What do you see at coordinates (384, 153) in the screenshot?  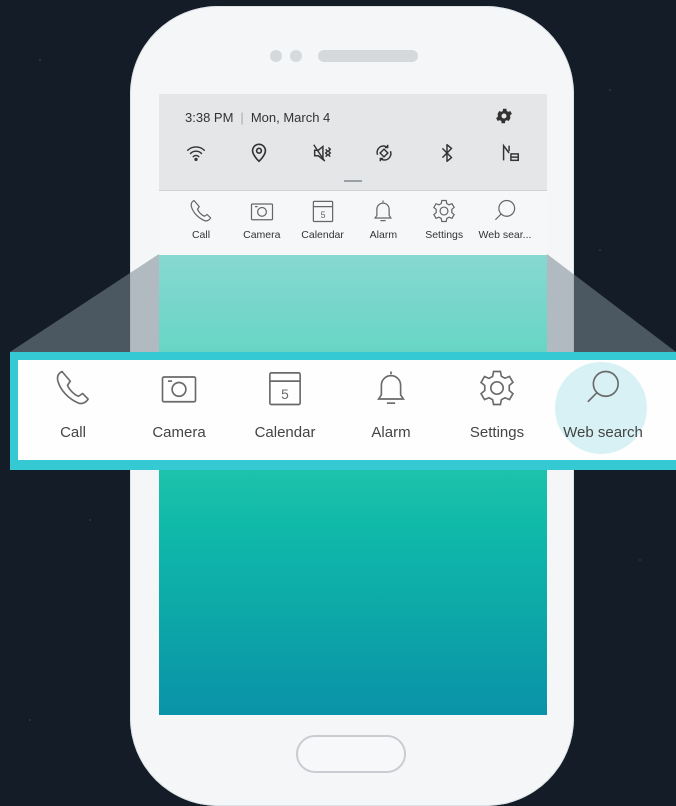 I see `auto-rotate-icon` at bounding box center [384, 153].